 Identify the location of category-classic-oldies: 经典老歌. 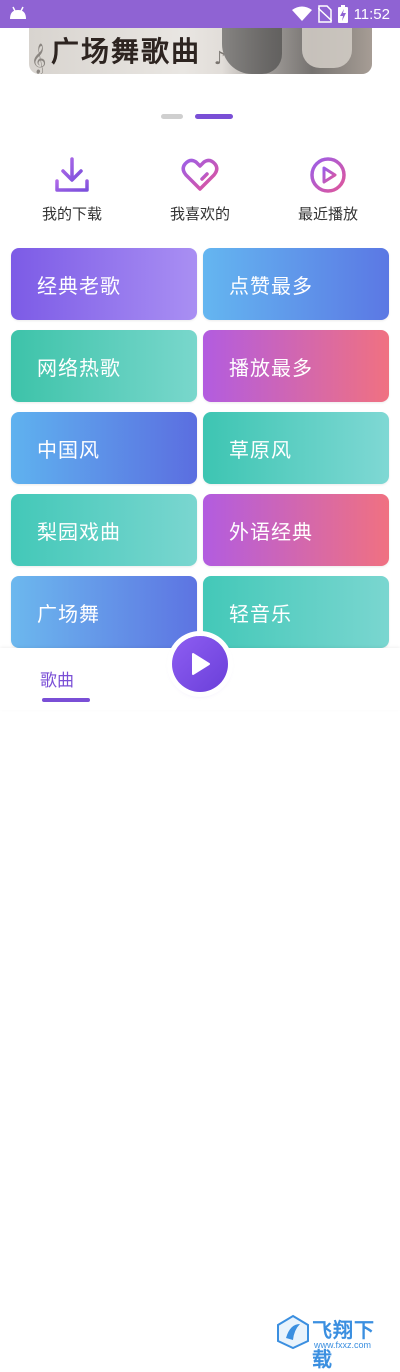
(104, 284).